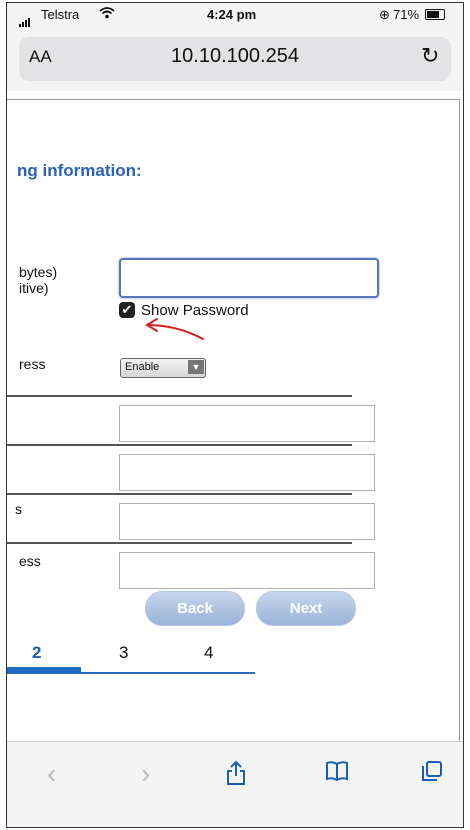 The width and height of the screenshot is (470, 830). I want to click on status-bar: Telstra 4:24 pm ⊕ 71%, so click(235, 15).